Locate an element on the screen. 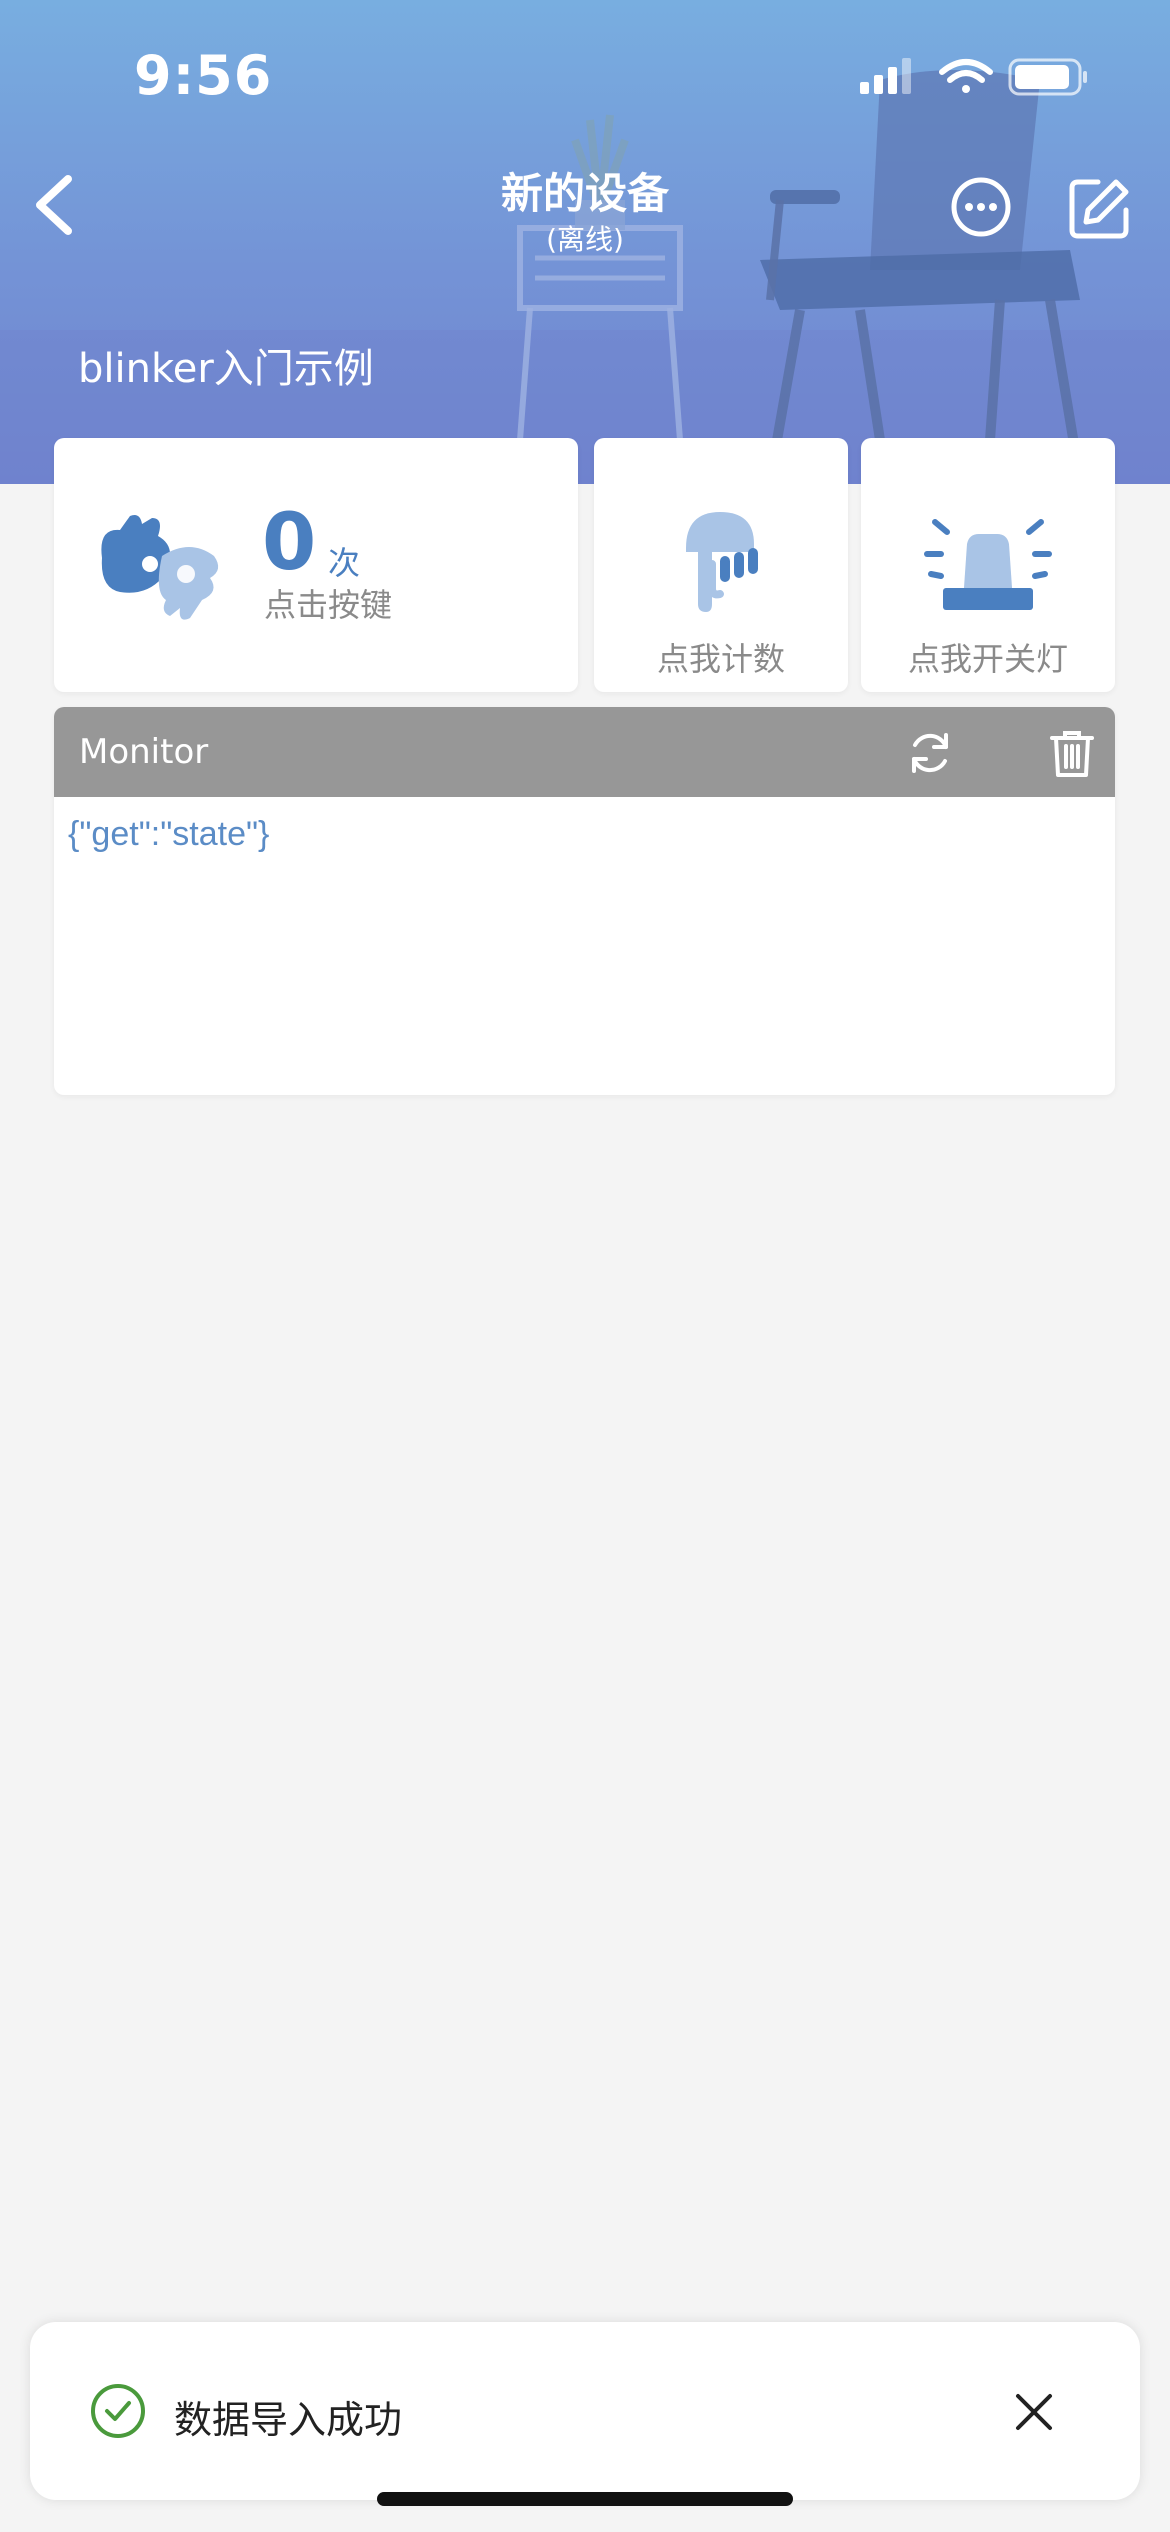 Image resolution: width=1170 pixels, height=2532 pixels. cellular-signal-icon is located at coordinates (885, 76).